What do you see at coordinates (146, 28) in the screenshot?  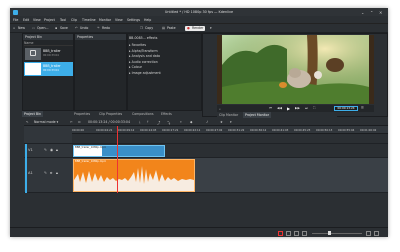 I see `copy-button: ❐ Copy` at bounding box center [146, 28].